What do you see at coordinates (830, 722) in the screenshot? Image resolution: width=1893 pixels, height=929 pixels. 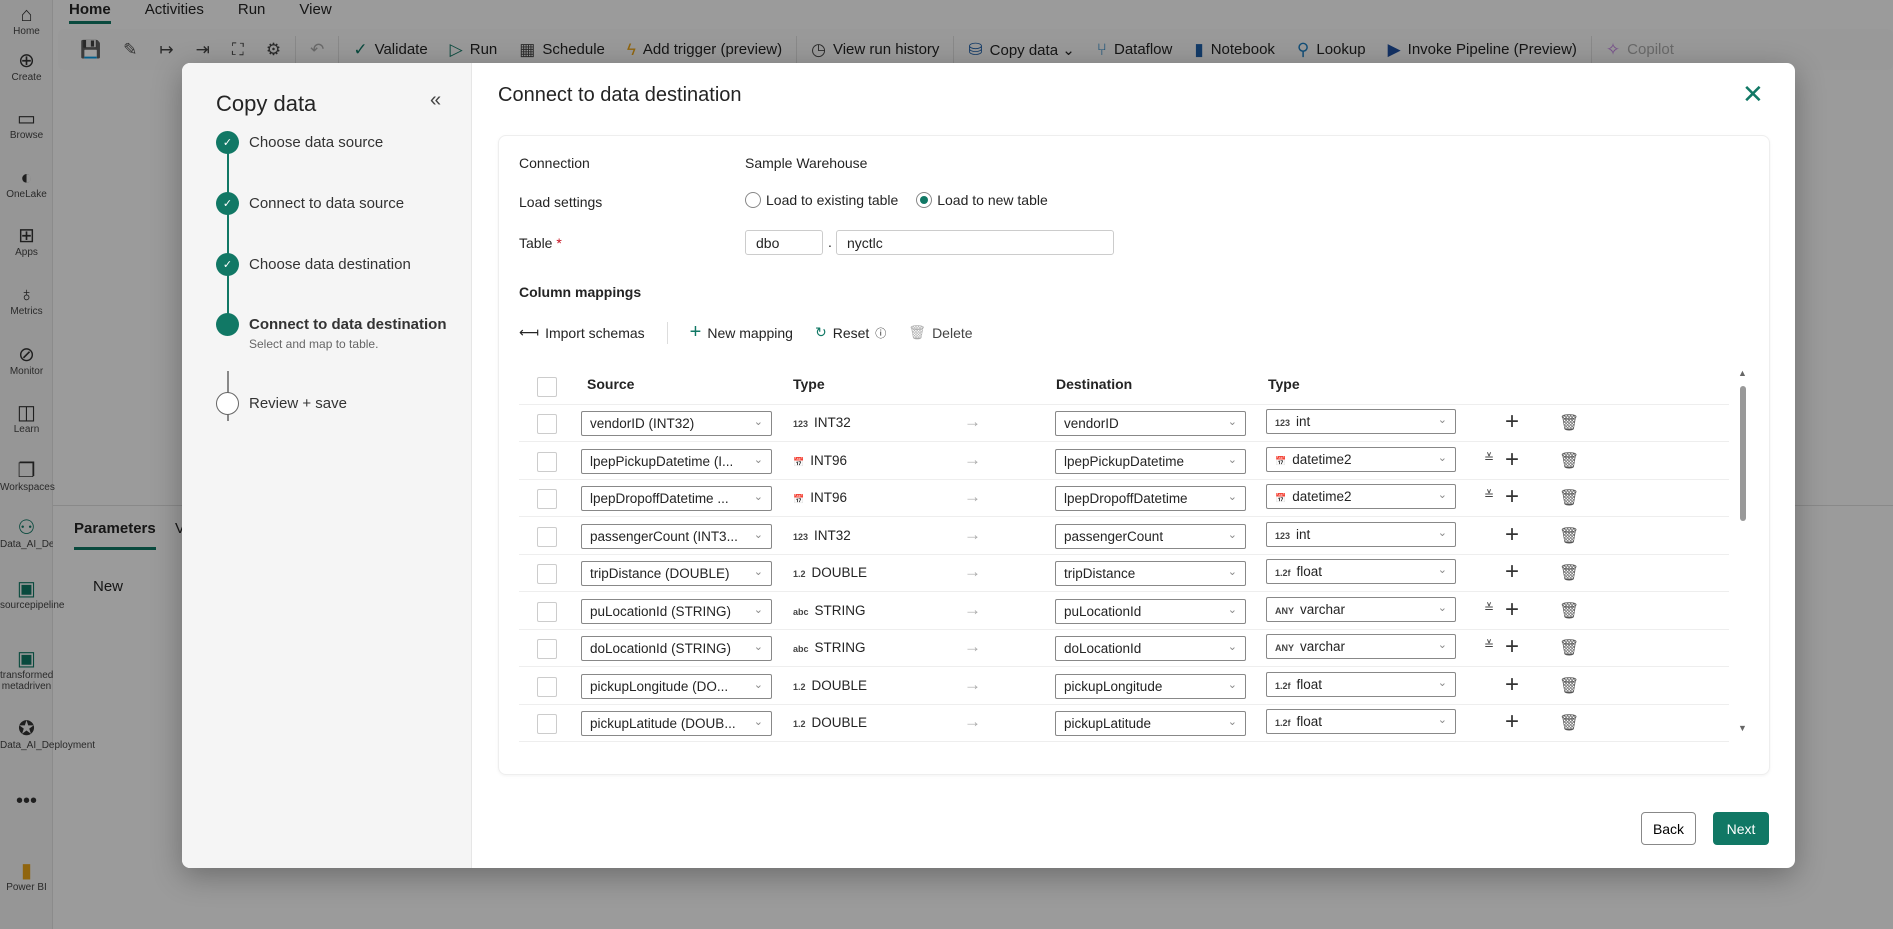 I see `source-type: 1.2 DOUBLE` at bounding box center [830, 722].